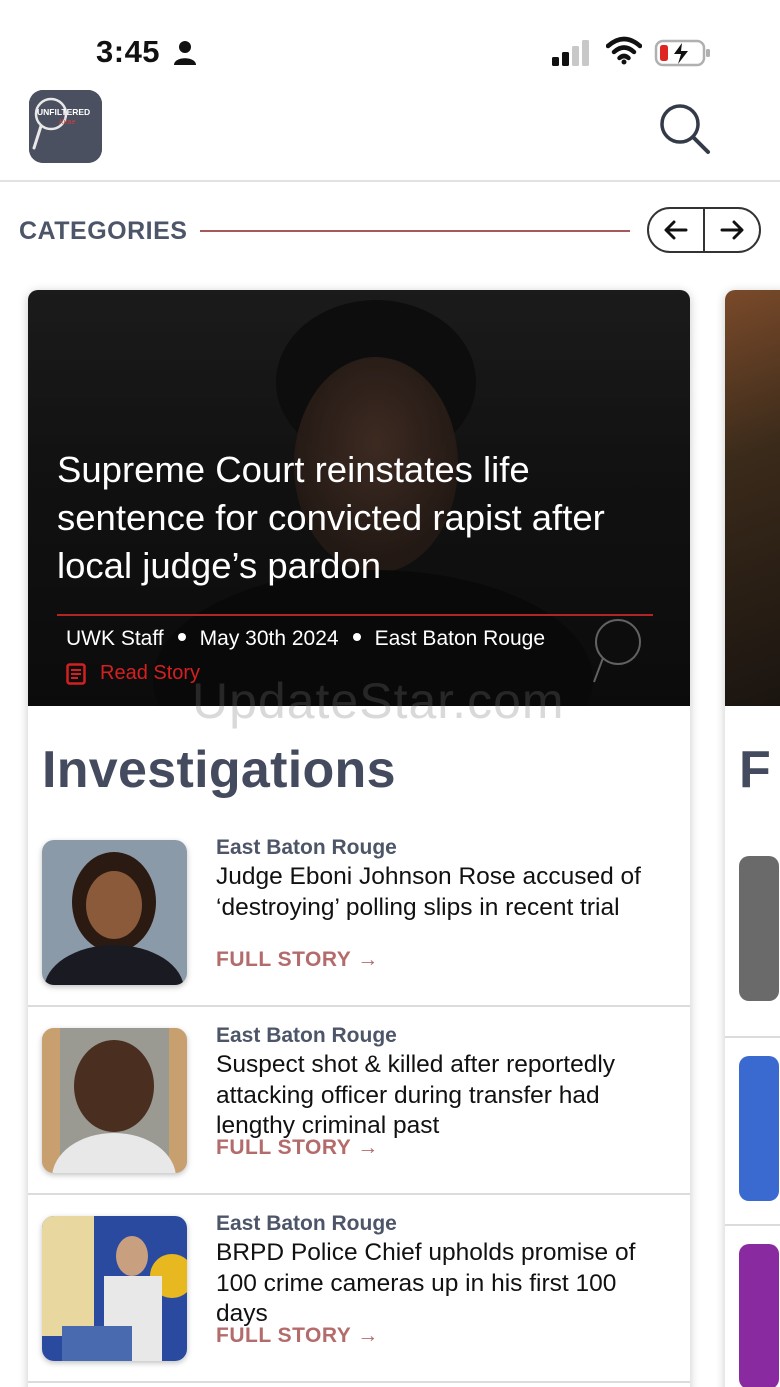  I want to click on featured-location: East Baton Rouge, so click(460, 638).